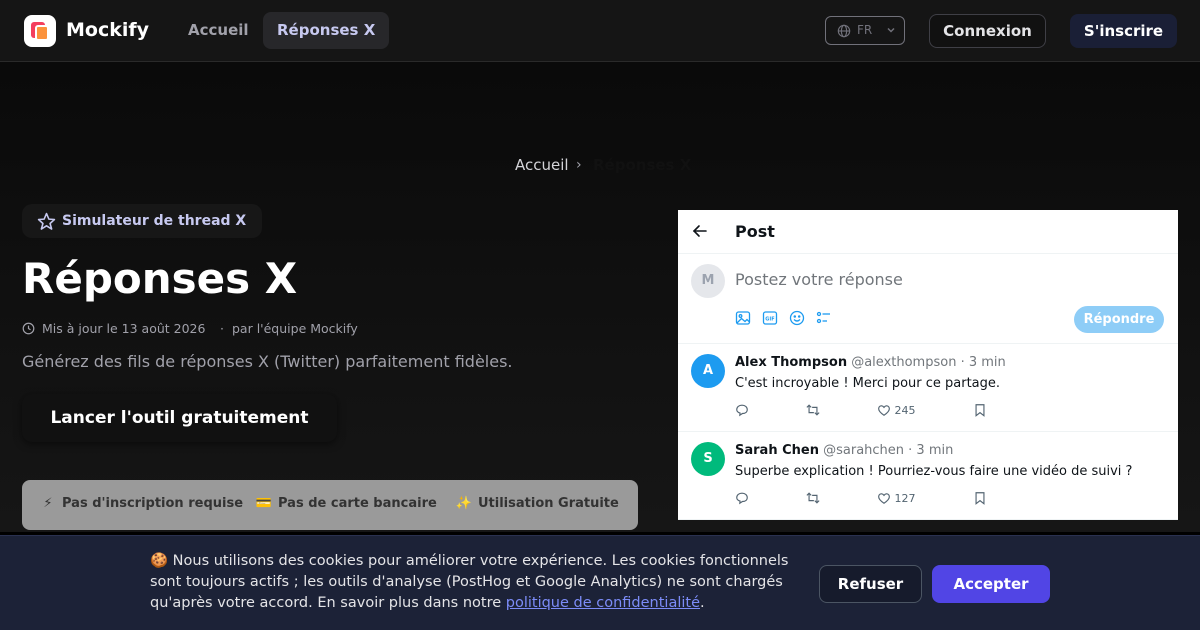 The image size is (1200, 630). What do you see at coordinates (708, 371) in the screenshot?
I see `avatar: A` at bounding box center [708, 371].